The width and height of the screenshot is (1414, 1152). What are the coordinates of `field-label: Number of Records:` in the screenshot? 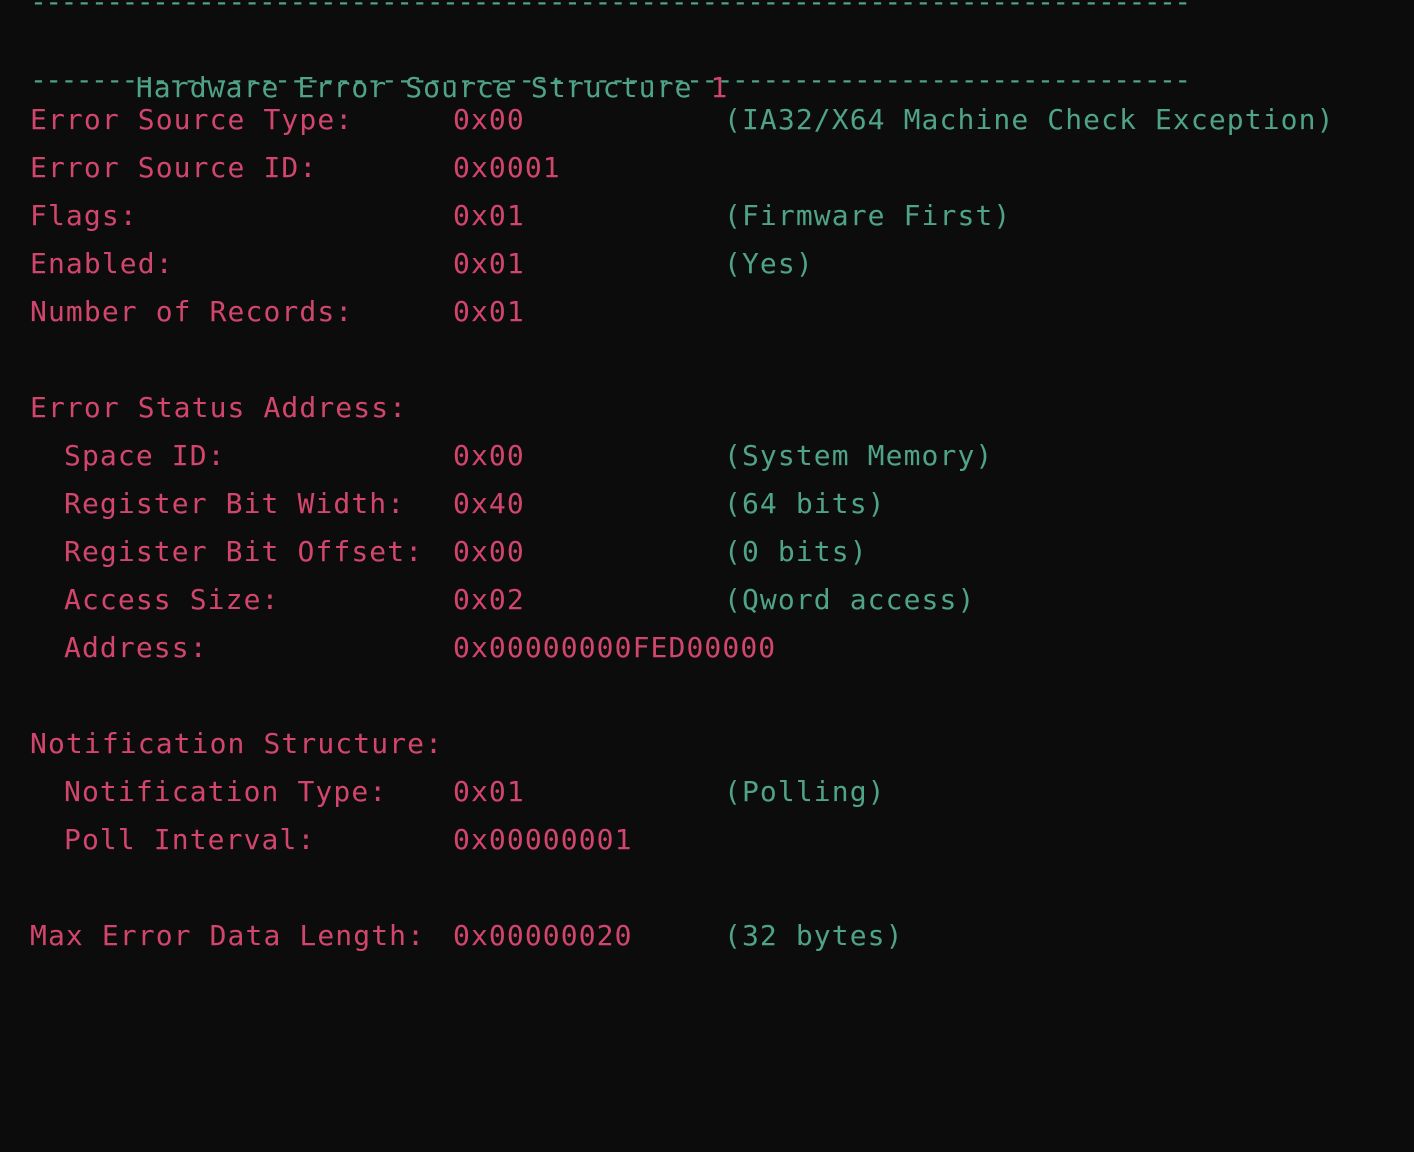 It's located at (192, 311).